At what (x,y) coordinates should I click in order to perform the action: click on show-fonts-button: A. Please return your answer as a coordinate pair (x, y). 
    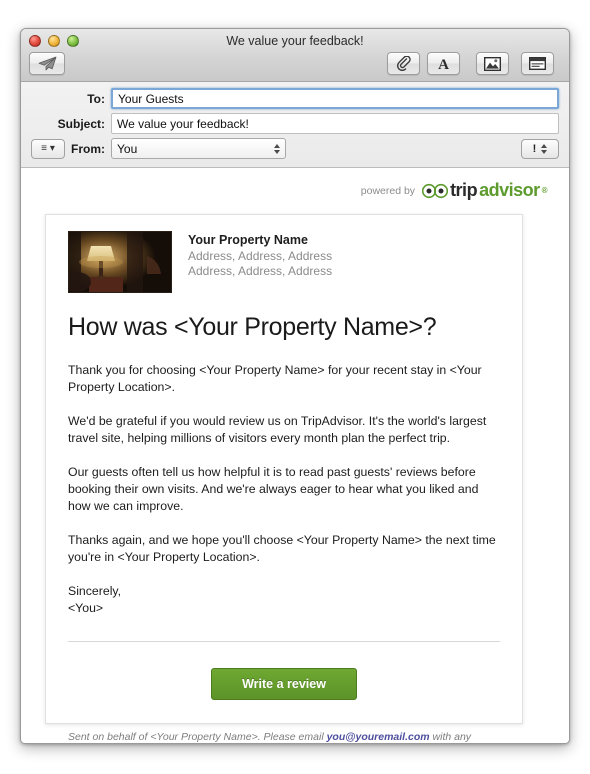
    Looking at the image, I should click on (443, 63).